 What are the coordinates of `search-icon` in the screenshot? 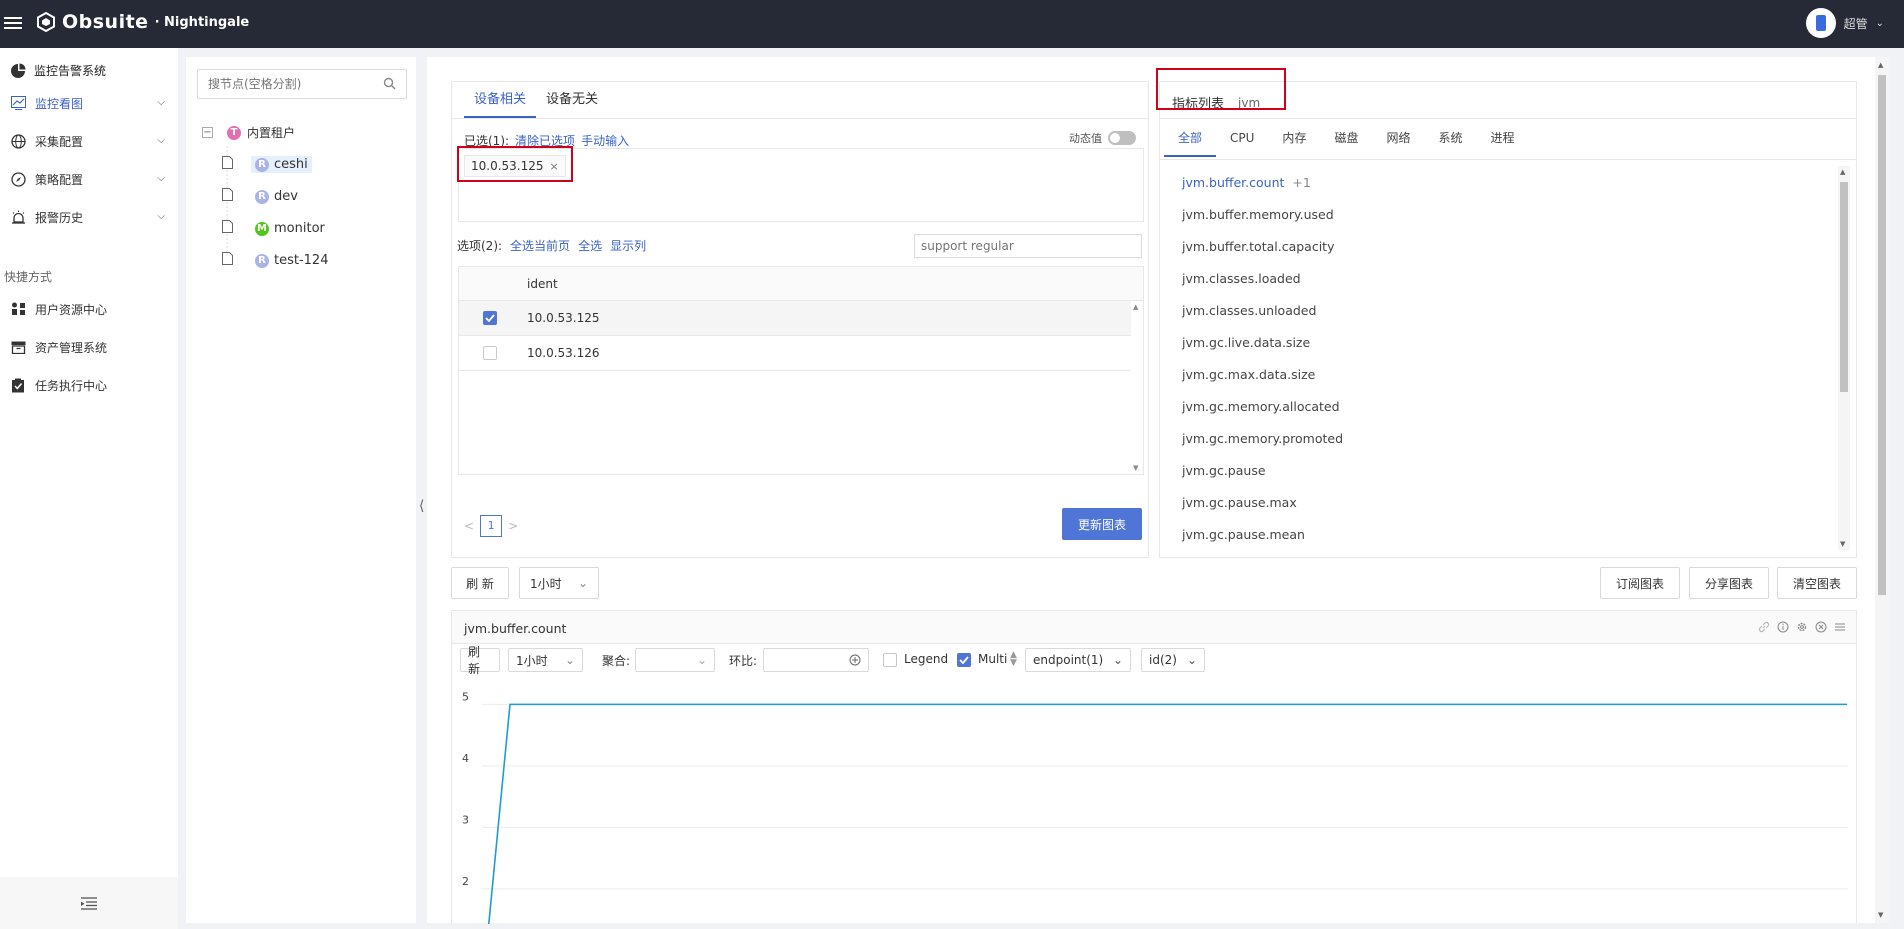 It's located at (389, 85).